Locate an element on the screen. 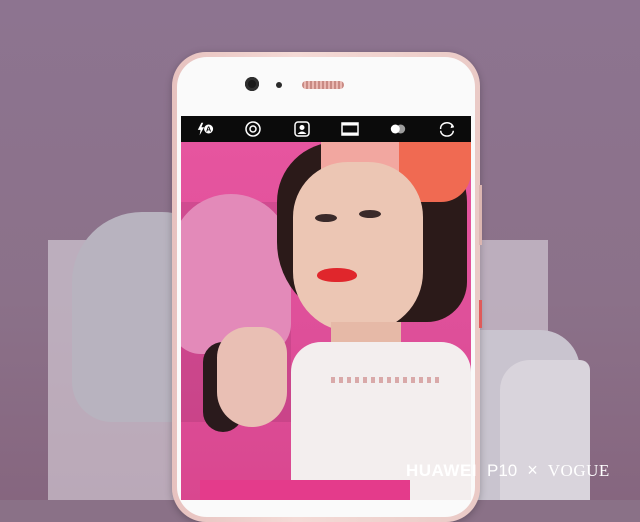 The image size is (640, 522). brand-model: P10 is located at coordinates (502, 470).